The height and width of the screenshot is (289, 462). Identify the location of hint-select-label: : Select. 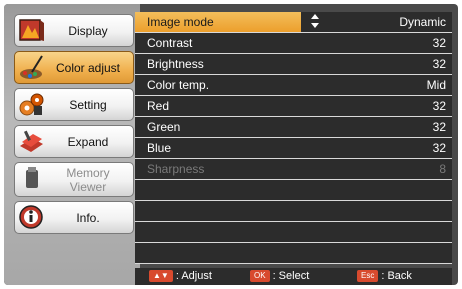
(291, 276).